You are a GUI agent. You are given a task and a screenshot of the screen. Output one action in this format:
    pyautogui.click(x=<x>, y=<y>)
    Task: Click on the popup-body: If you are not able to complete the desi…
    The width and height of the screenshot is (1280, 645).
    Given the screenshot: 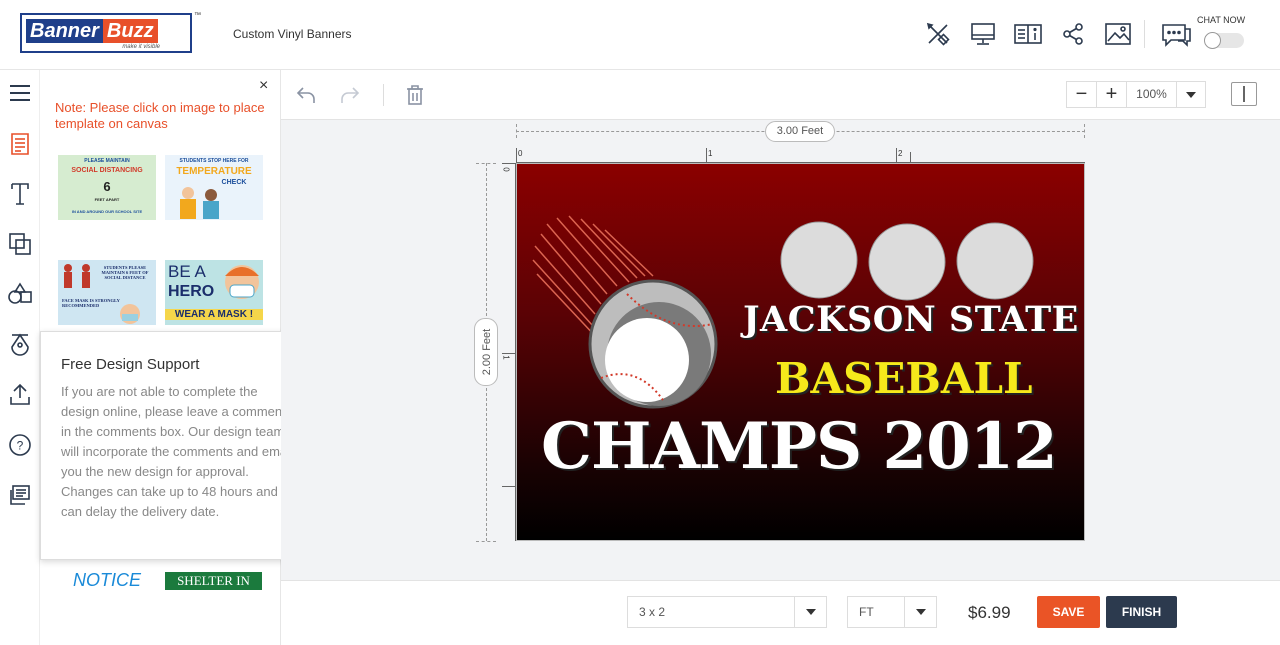 What is the action you would take?
    pyautogui.click(x=177, y=451)
    